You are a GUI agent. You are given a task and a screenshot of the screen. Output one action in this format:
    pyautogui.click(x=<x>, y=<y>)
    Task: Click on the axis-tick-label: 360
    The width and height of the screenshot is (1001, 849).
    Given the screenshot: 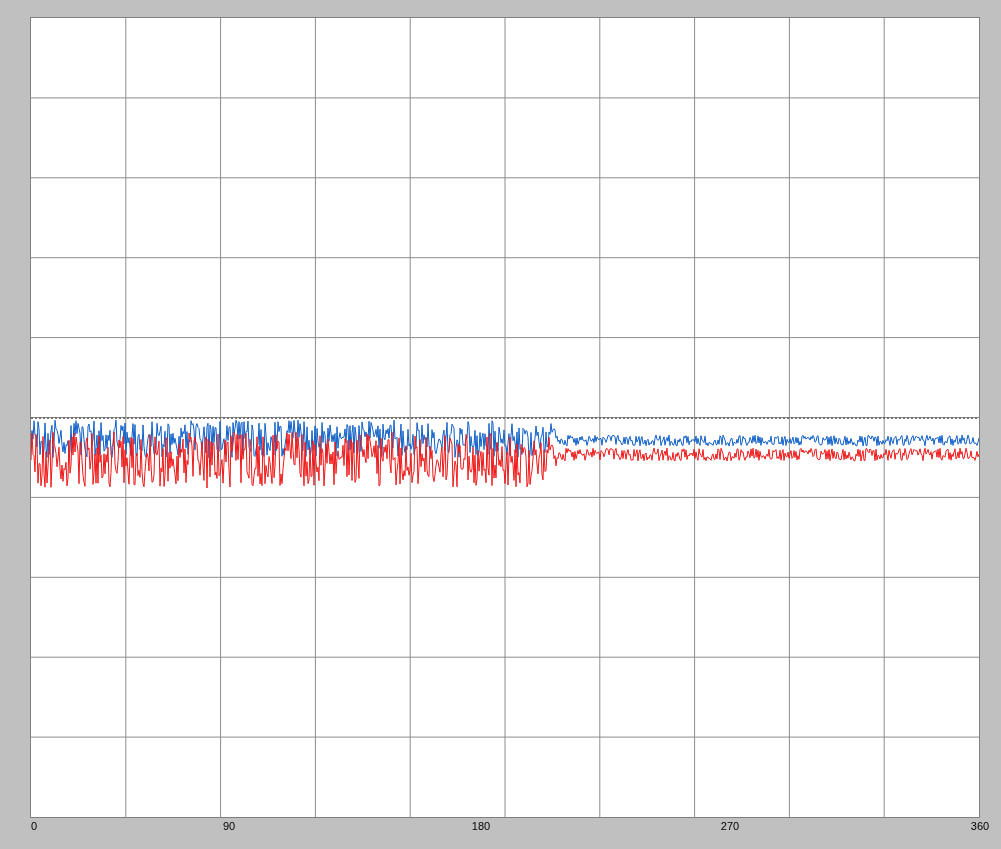 What is the action you would take?
    pyautogui.click(x=980, y=826)
    